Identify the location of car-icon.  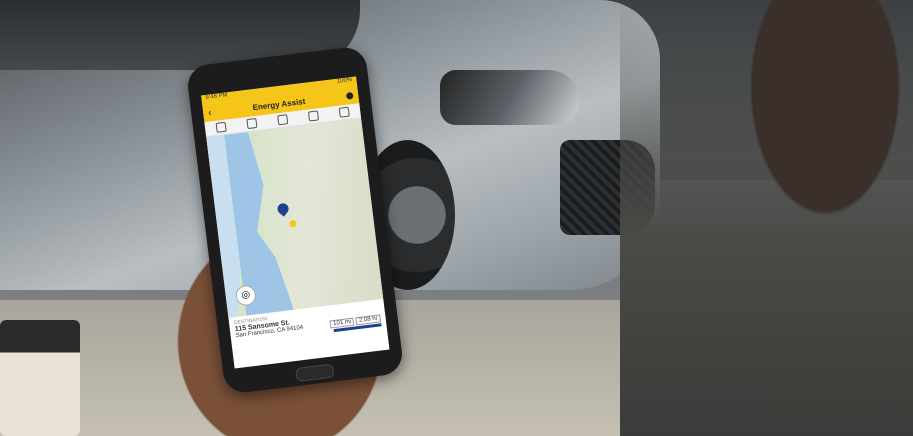
(314, 116).